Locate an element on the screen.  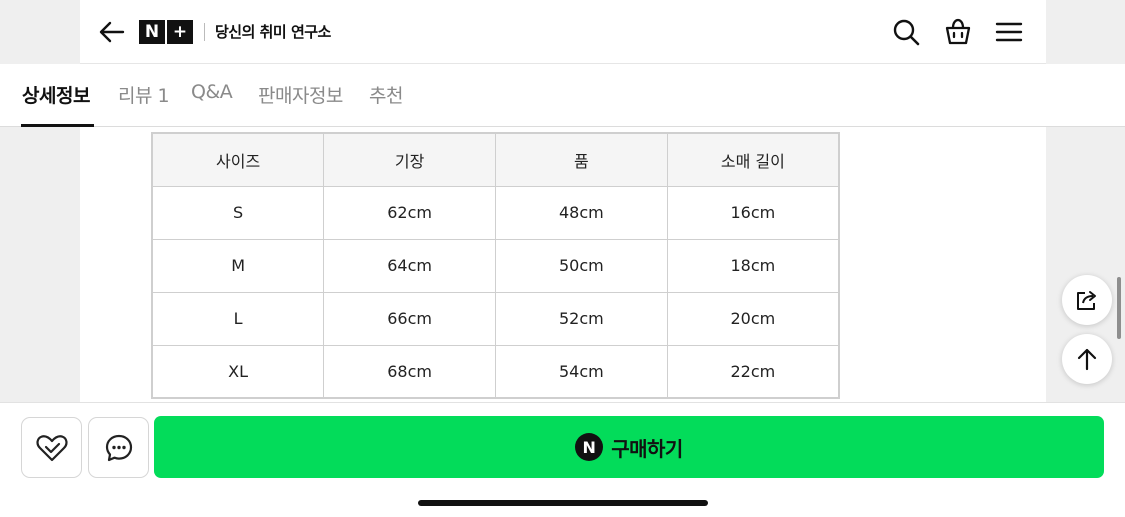
search-icon is located at coordinates (906, 32).